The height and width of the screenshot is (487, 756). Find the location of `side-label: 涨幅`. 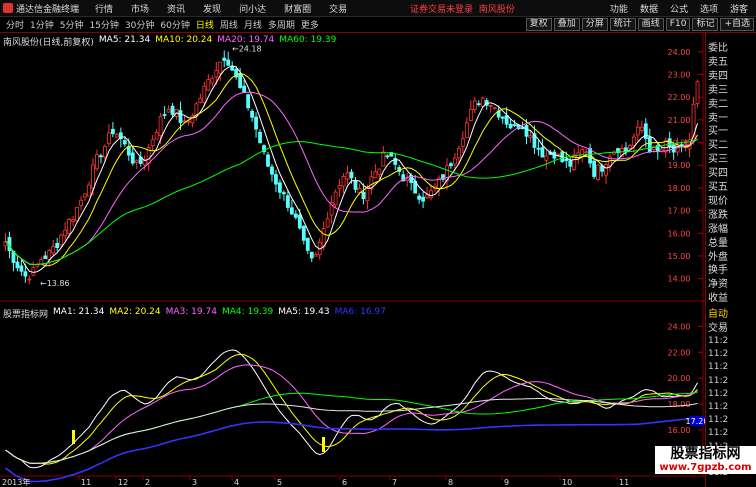

side-label: 涨幅 is located at coordinates (718, 229).